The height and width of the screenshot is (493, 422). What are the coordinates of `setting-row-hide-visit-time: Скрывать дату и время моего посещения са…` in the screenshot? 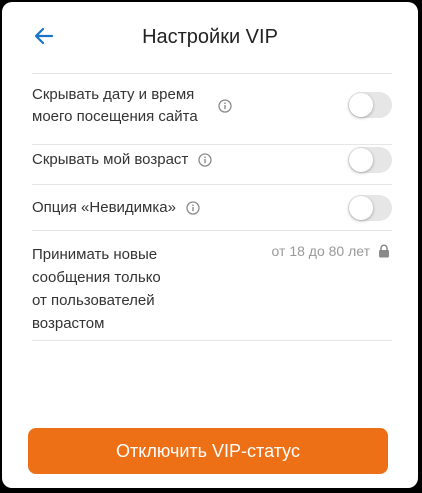 It's located at (212, 109).